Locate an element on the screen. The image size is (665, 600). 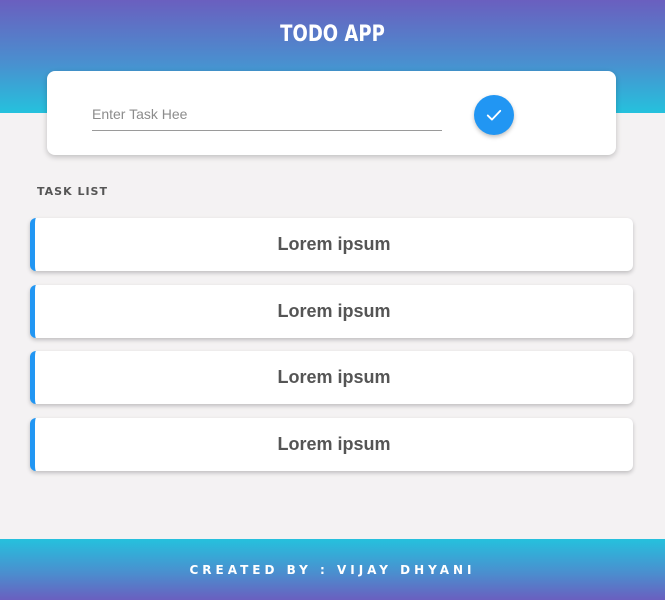
check-icon is located at coordinates (494, 115).